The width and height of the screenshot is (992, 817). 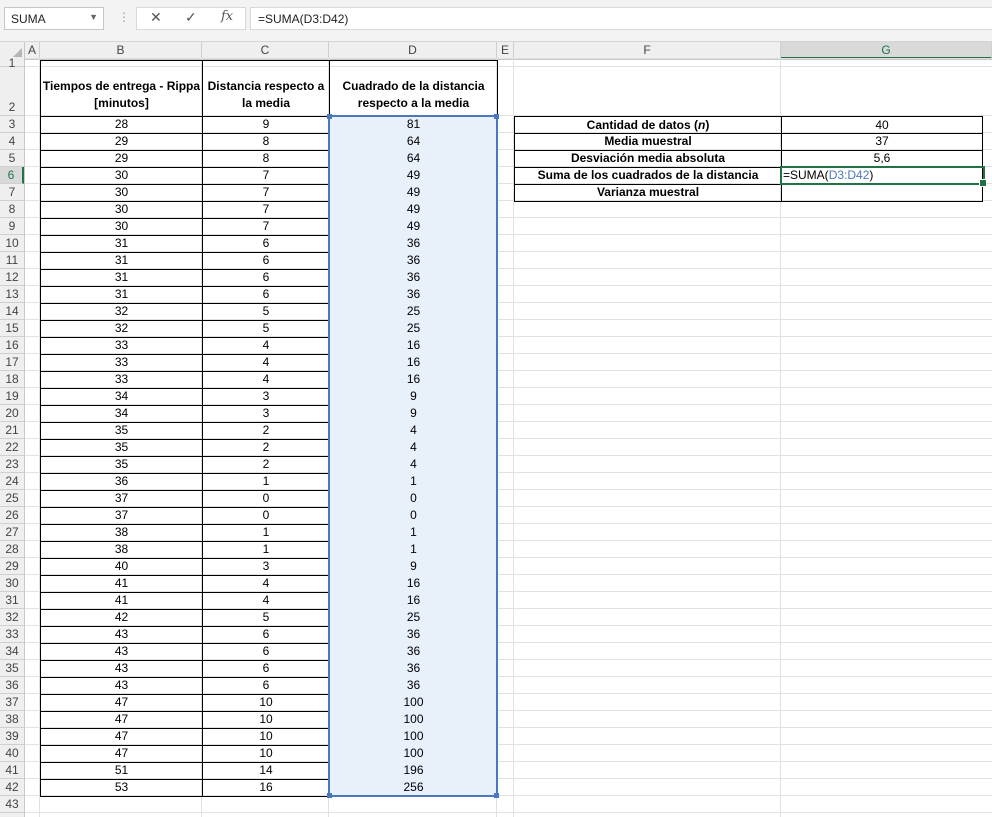 What do you see at coordinates (266, 771) in the screenshot?
I see `table-cell: 14` at bounding box center [266, 771].